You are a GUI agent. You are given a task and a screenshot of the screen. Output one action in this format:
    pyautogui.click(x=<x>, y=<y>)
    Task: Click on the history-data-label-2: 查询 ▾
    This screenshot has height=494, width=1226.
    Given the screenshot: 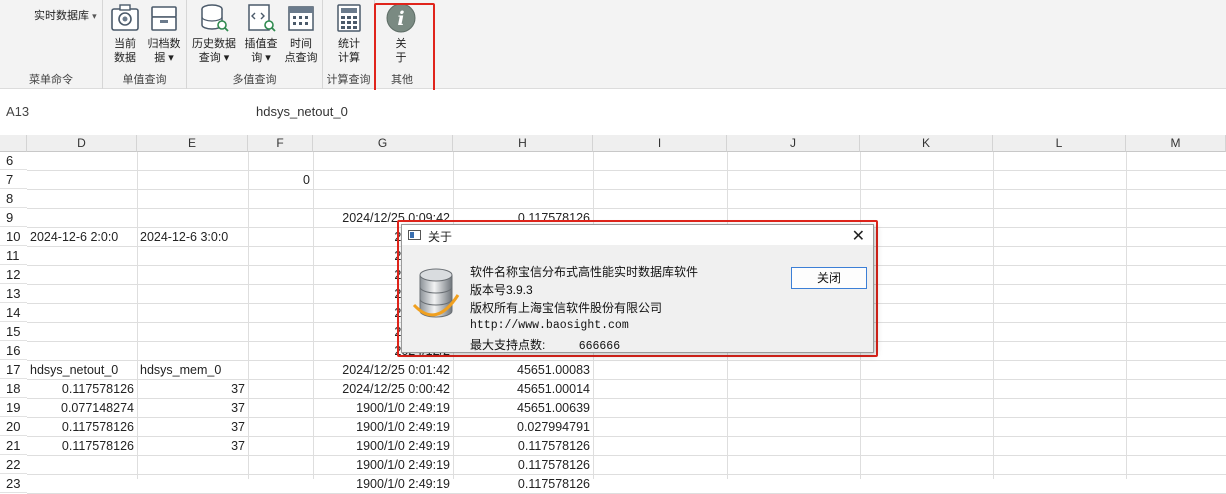 What is the action you would take?
    pyautogui.click(x=214, y=58)
    